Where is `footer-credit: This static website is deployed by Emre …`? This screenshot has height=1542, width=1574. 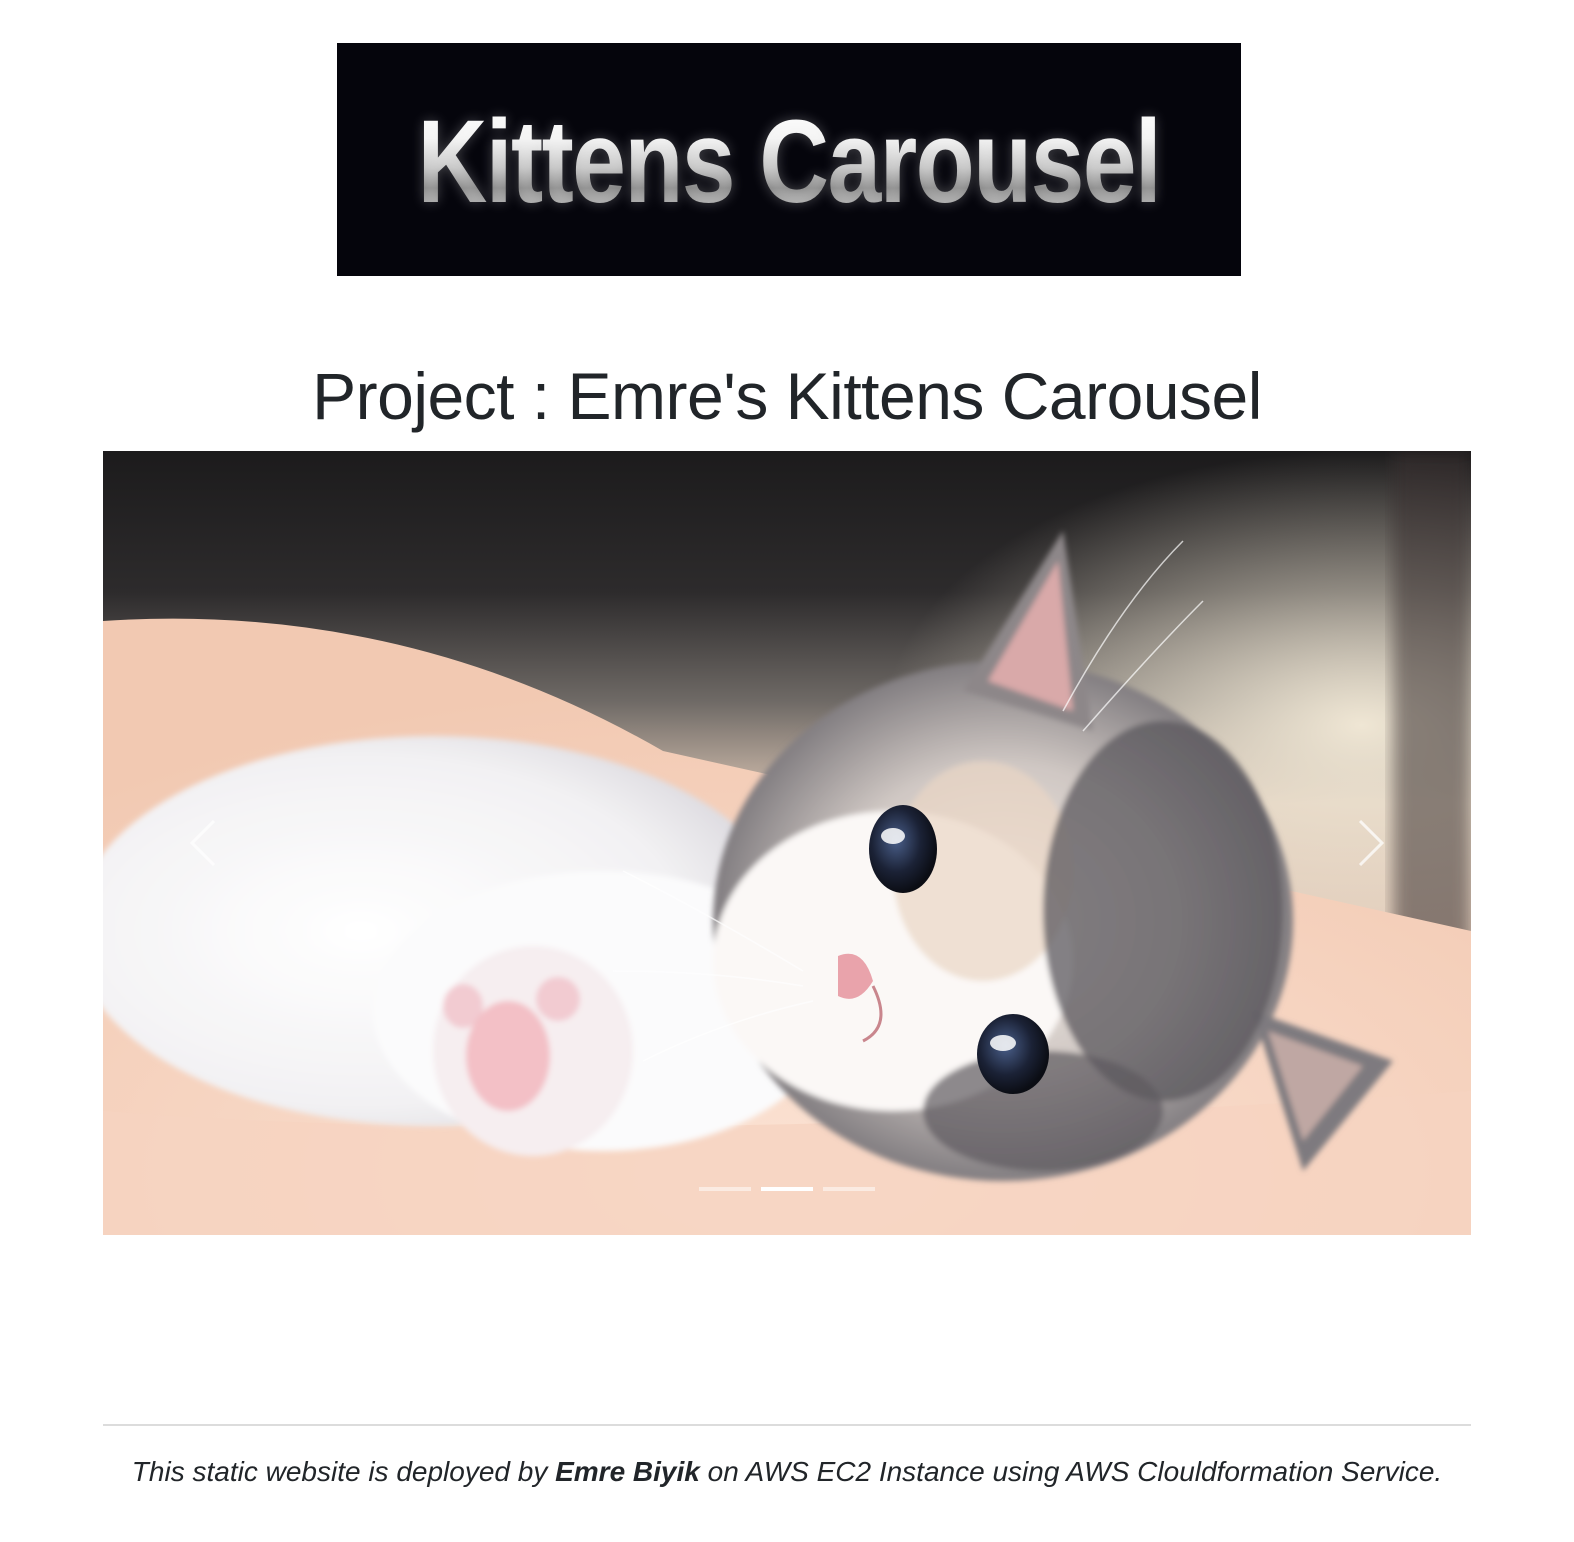 footer-credit: This static website is deployed by Emre … is located at coordinates (787, 1472).